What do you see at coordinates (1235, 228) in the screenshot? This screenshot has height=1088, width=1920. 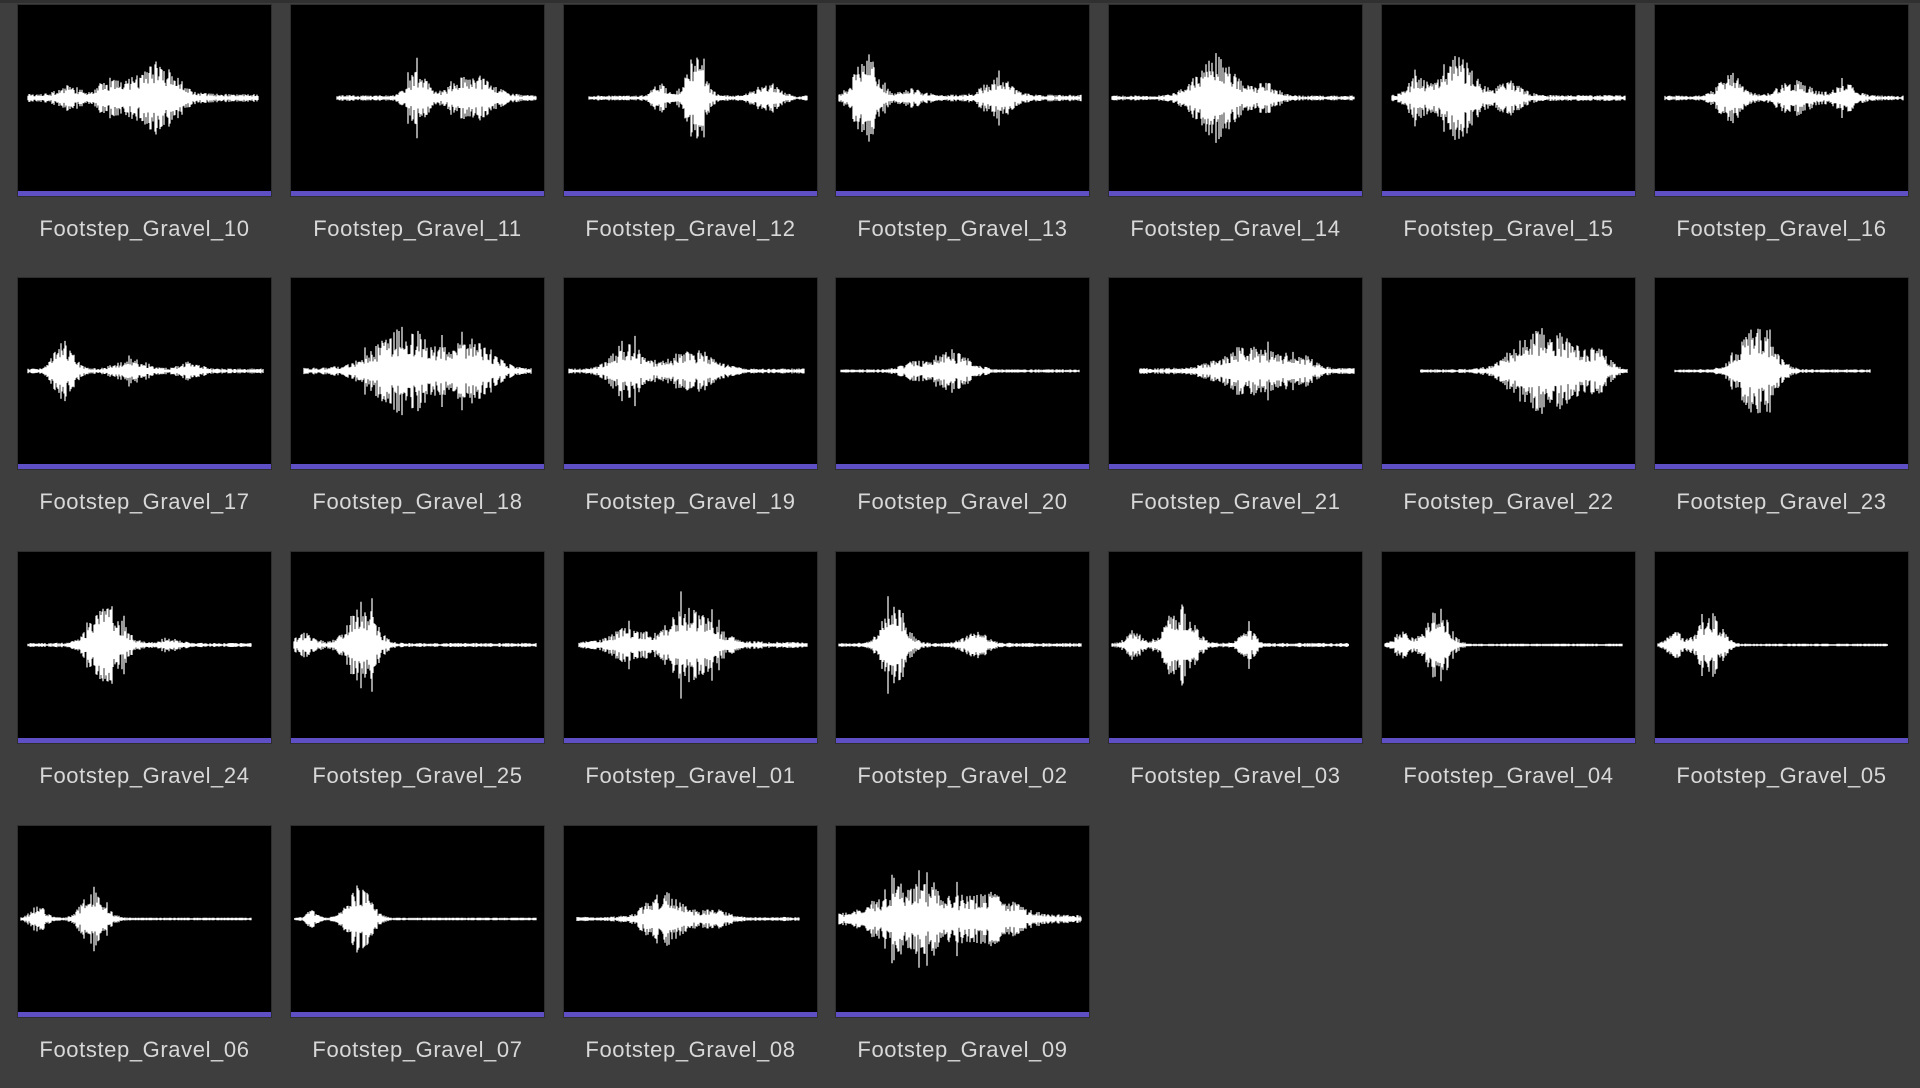 I see `asset-name-label: Footstep_Gravel_14` at bounding box center [1235, 228].